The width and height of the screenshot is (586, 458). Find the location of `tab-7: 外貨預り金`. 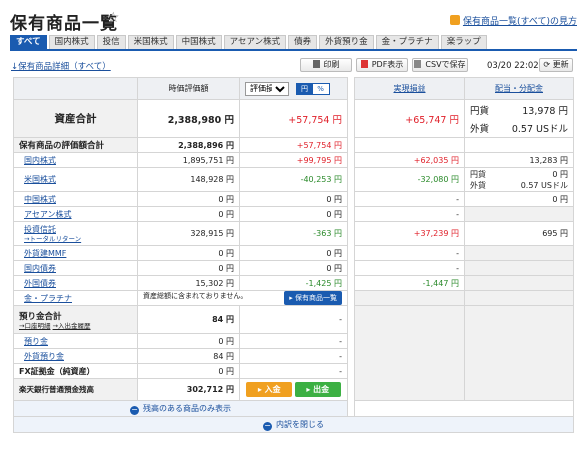

tab-7: 外貨預り金 is located at coordinates (346, 42).